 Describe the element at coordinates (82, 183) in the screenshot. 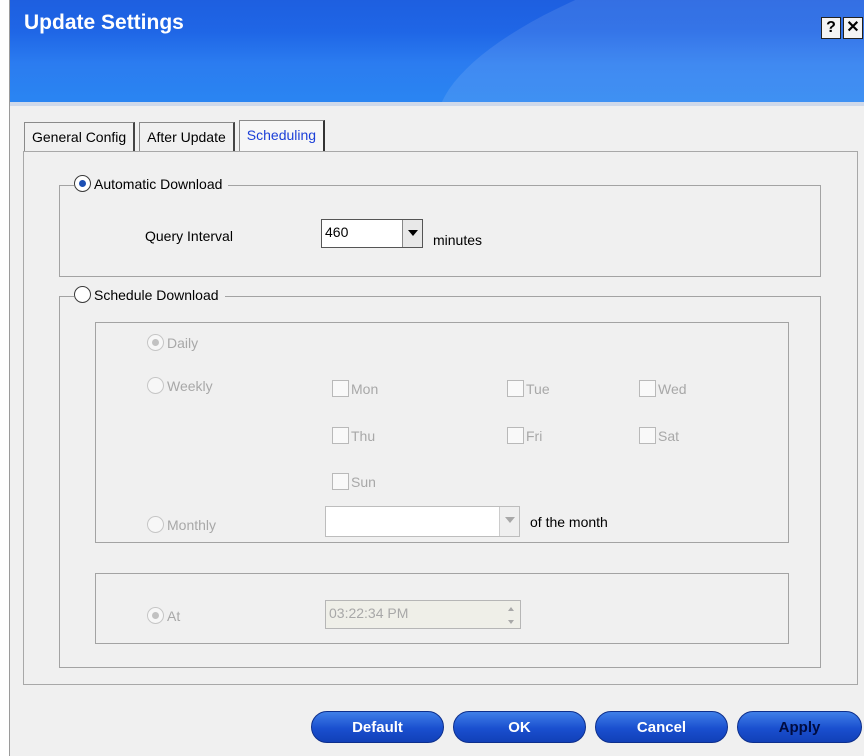

I see `automatic-download-radio` at that location.